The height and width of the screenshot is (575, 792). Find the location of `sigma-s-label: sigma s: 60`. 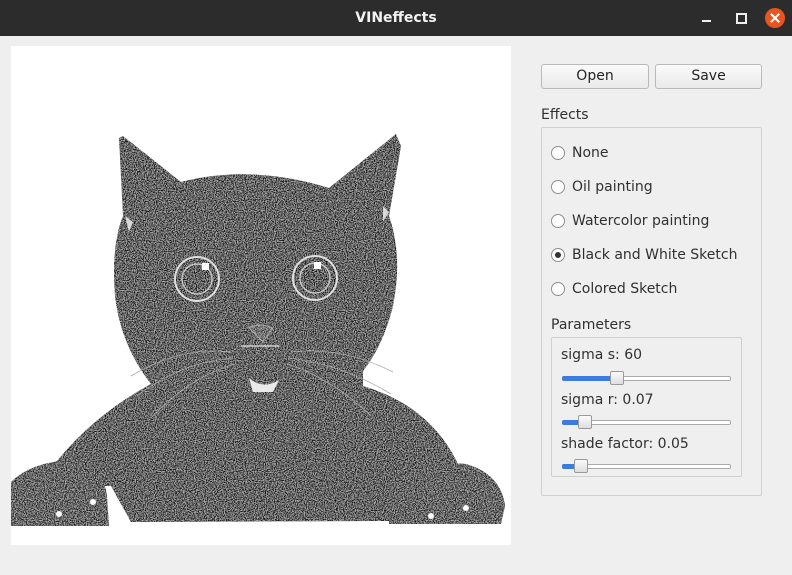

sigma-s-label: sigma s: 60 is located at coordinates (602, 355).